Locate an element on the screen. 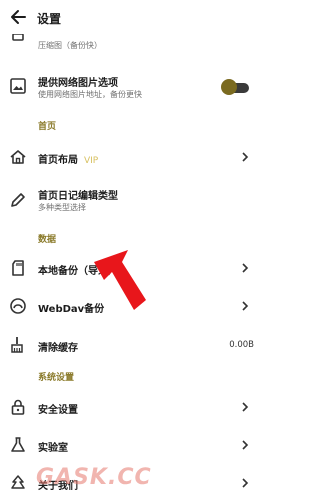 The image size is (320, 500). home-diary-type-row: 首页日记编辑类型 多种类型选择 is located at coordinates (133, 200).